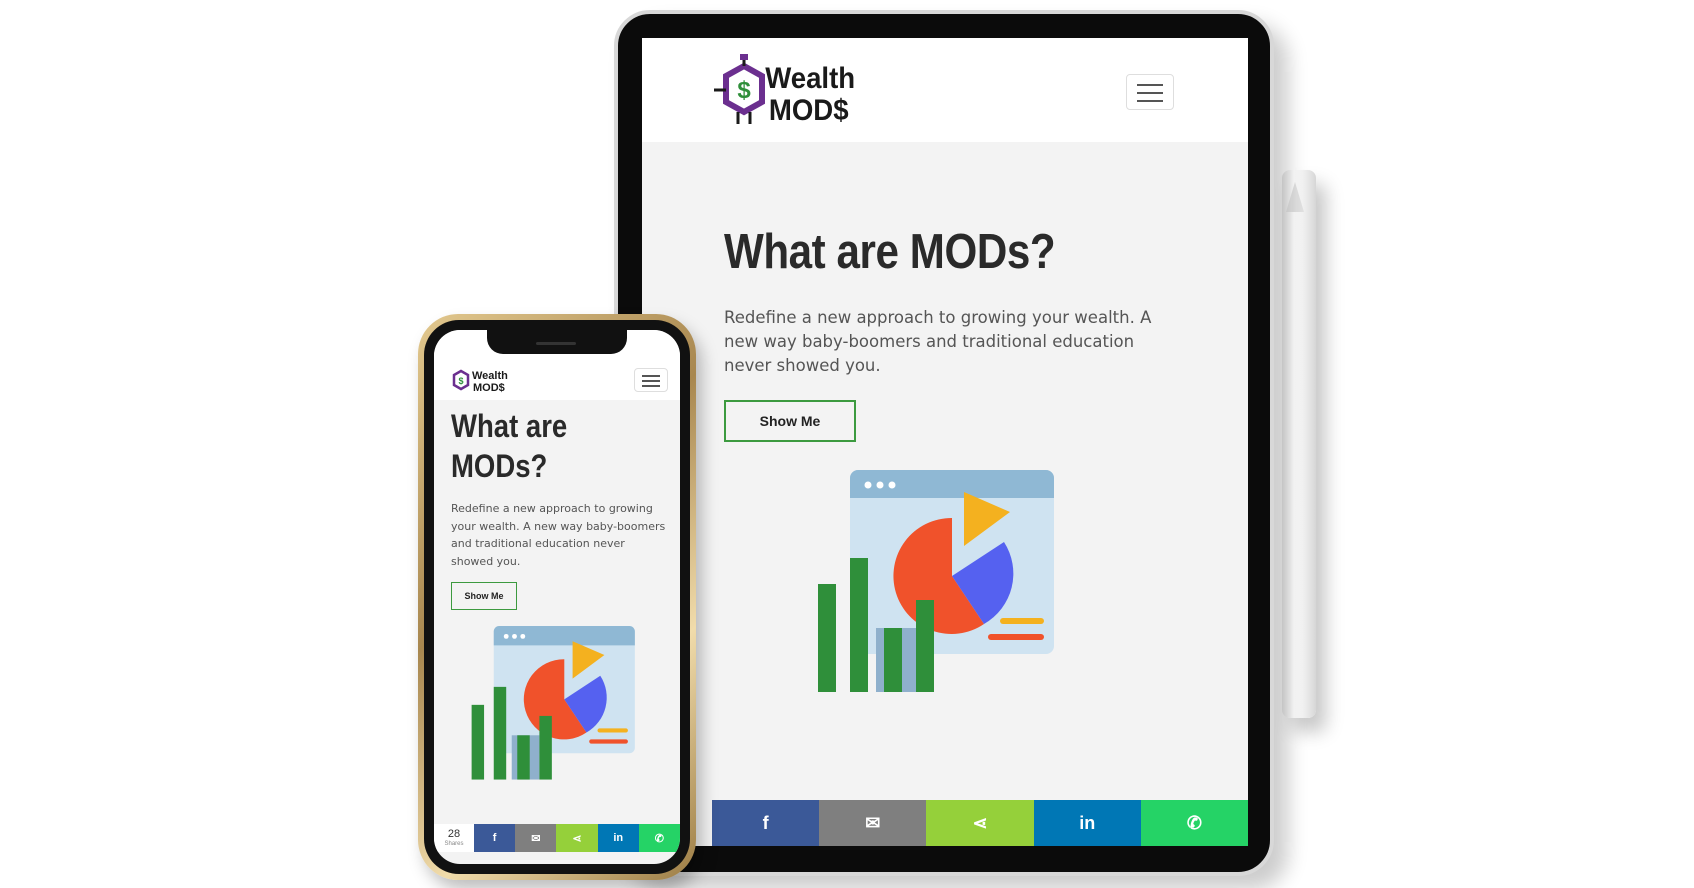 The image size is (1694, 888). Describe the element at coordinates (499, 466) in the screenshot. I see `page-title-mobile-line2: MODs?` at that location.